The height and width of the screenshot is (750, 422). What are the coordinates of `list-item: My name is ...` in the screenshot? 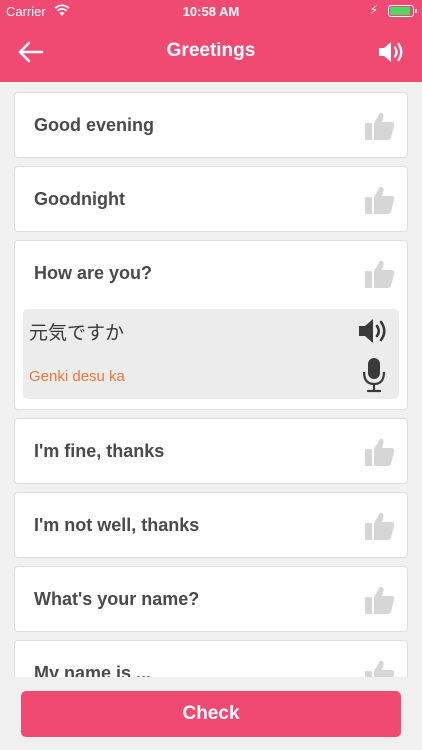 It's located at (211, 658).